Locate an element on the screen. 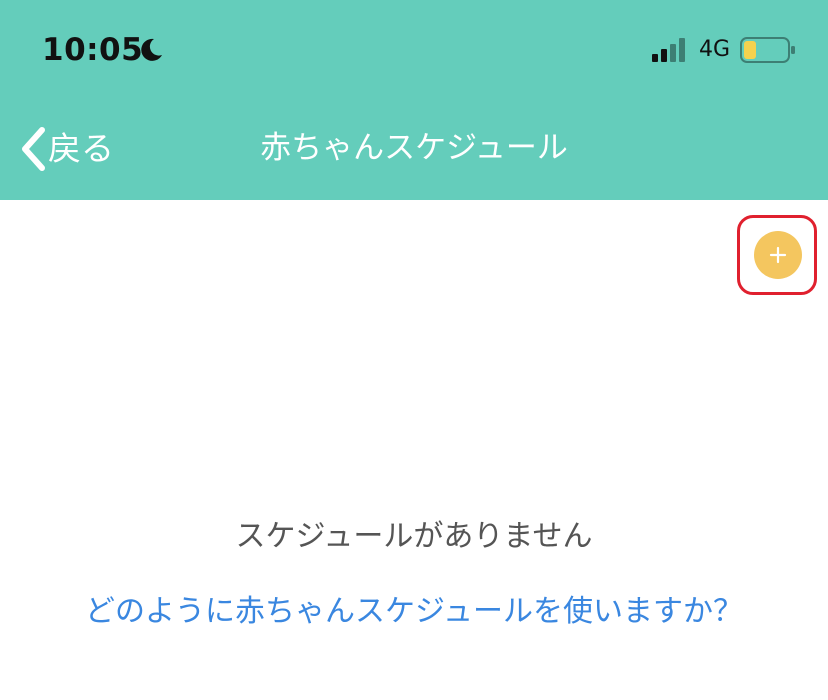 This screenshot has width=828, height=700. plus-icon is located at coordinates (778, 255).